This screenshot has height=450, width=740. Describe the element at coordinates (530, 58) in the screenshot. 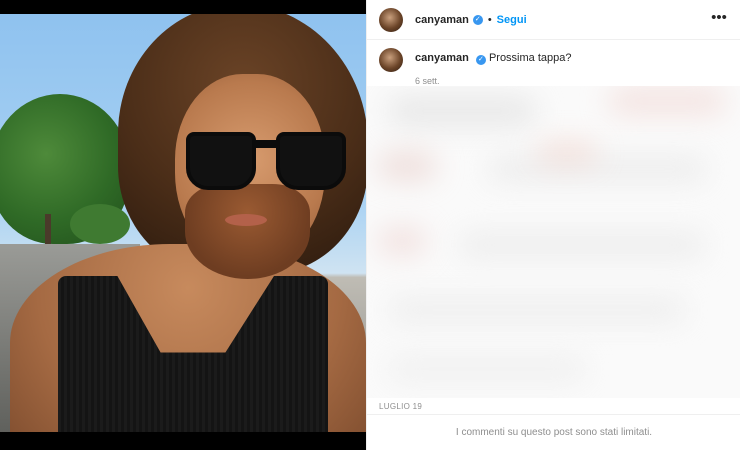

I see `caption-body: Prossima tappa?` at that location.